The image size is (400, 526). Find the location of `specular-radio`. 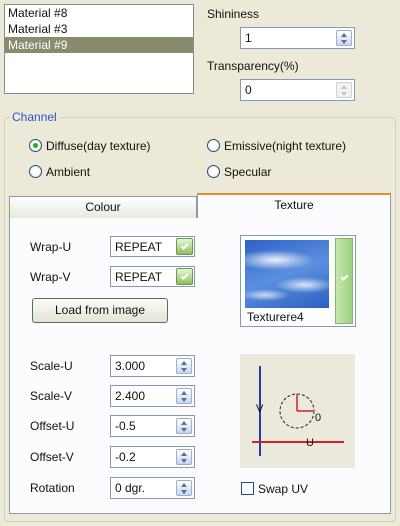

specular-radio is located at coordinates (213, 171).